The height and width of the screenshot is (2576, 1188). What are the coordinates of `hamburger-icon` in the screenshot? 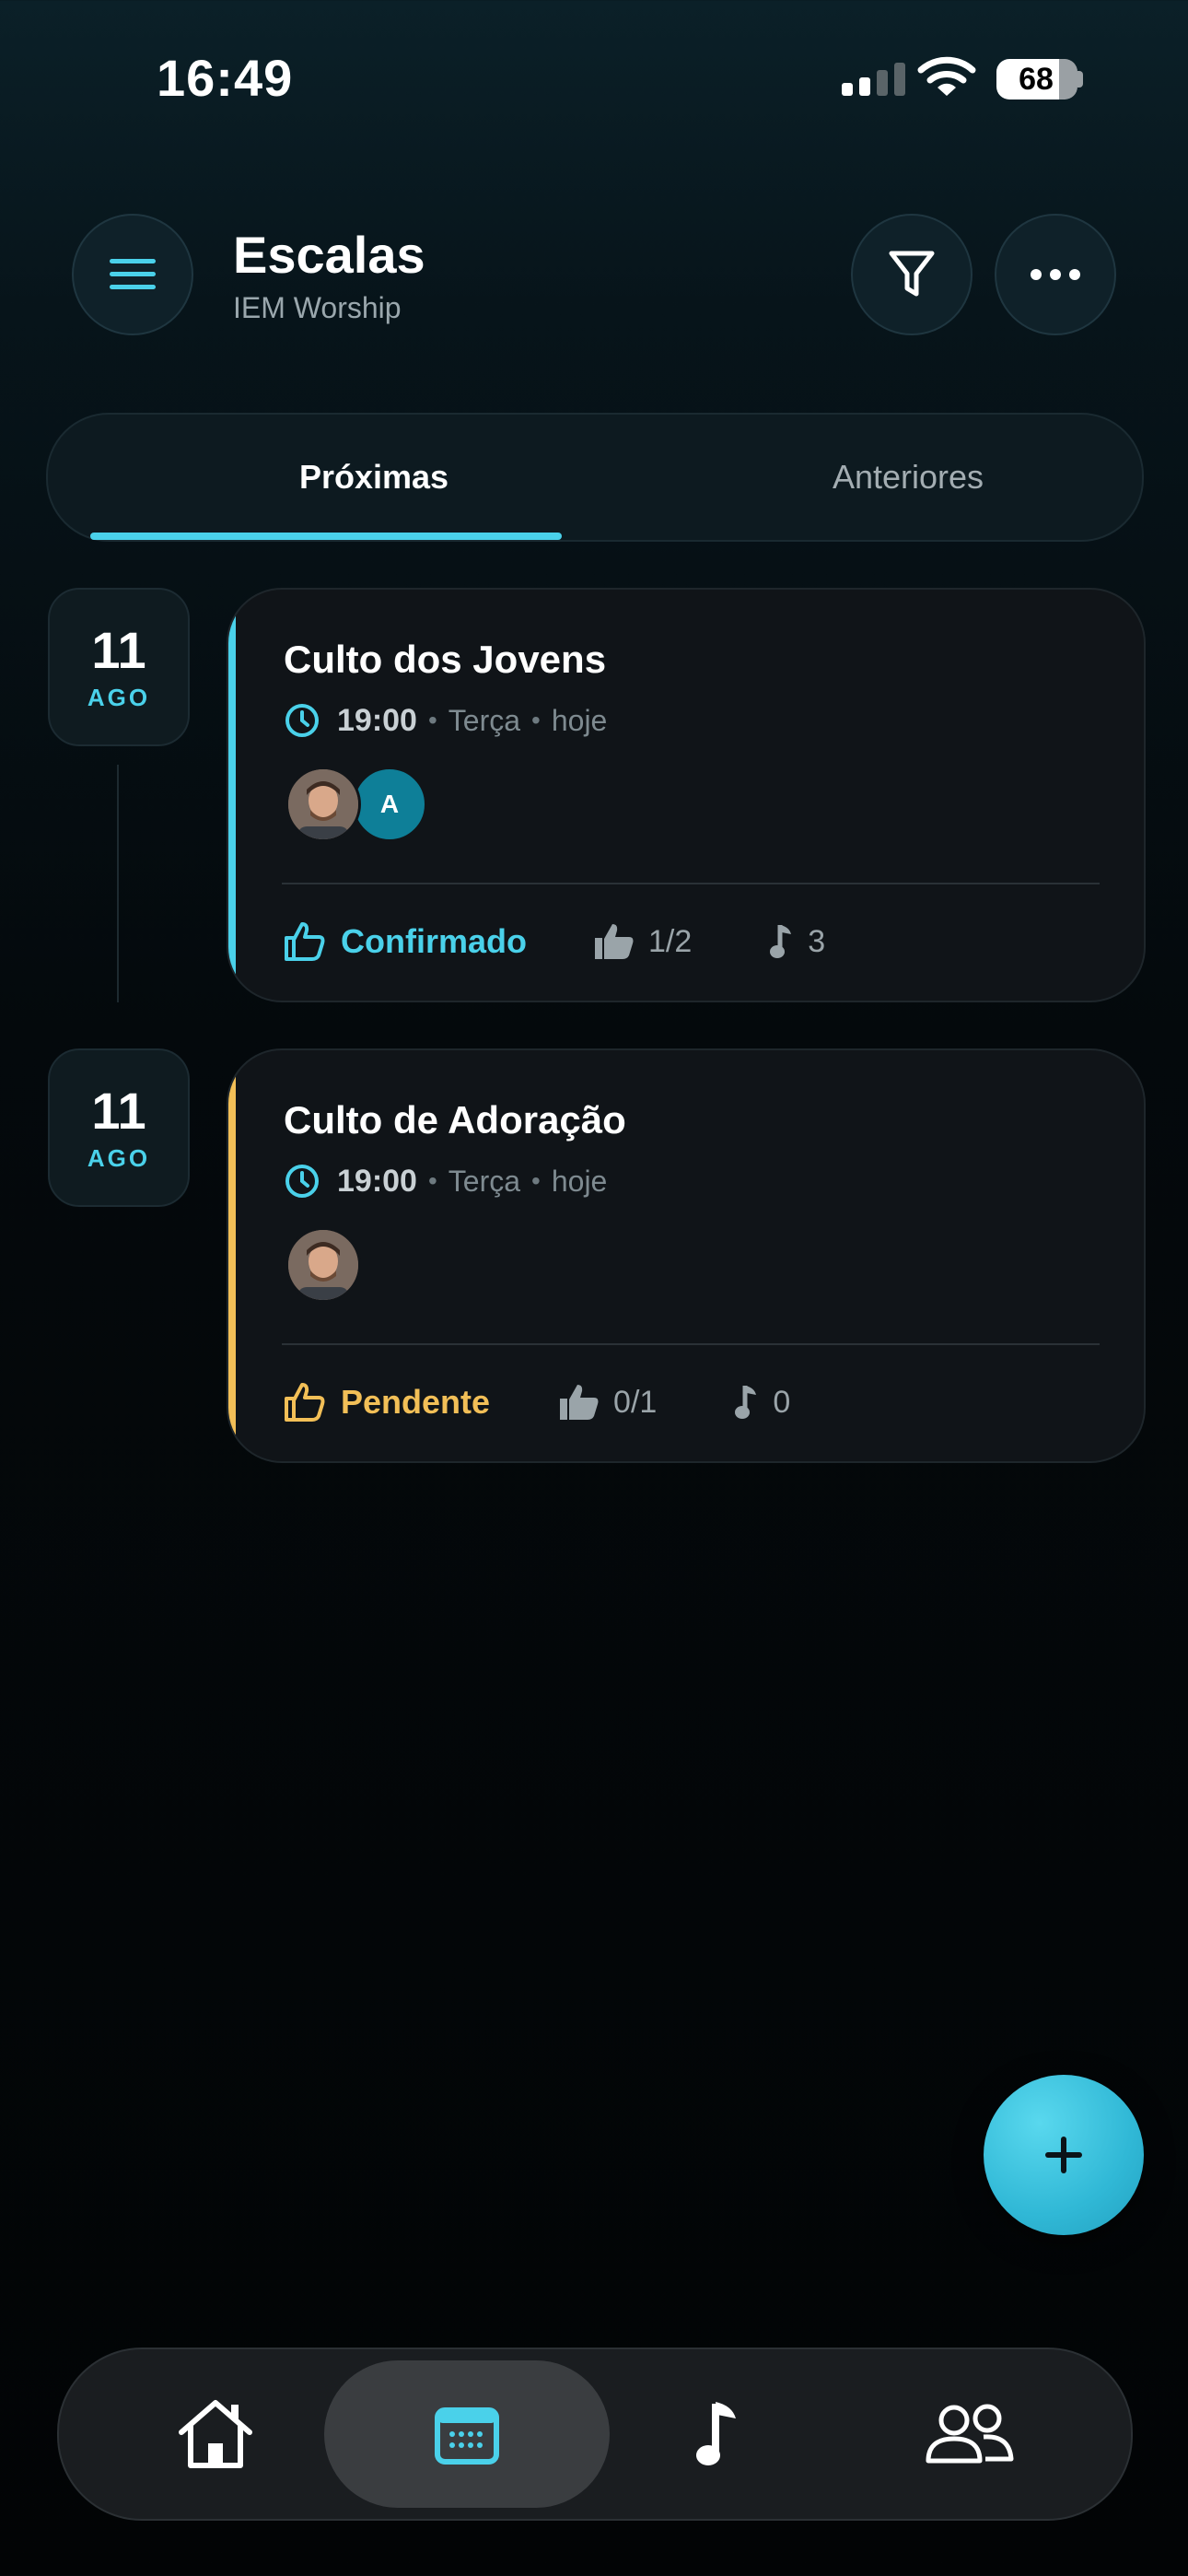 It's located at (133, 274).